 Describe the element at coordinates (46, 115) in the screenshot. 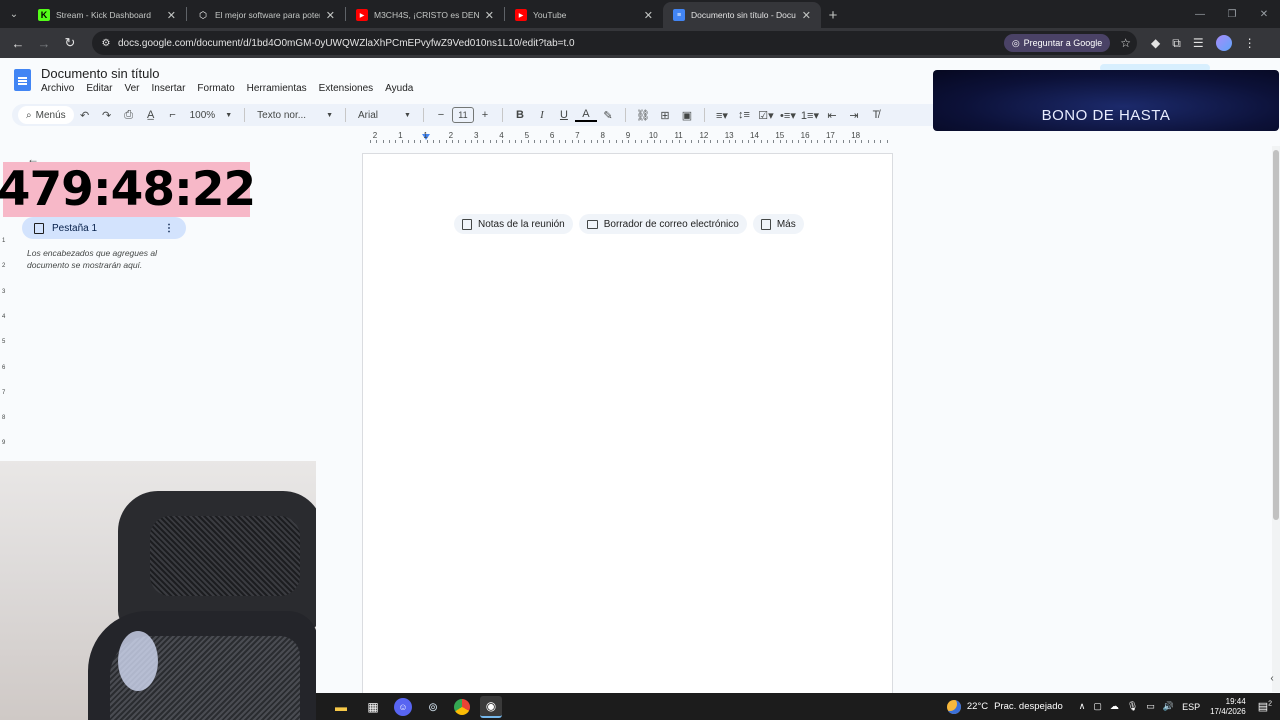

I see `menus-search: ⌕ Menús` at that location.